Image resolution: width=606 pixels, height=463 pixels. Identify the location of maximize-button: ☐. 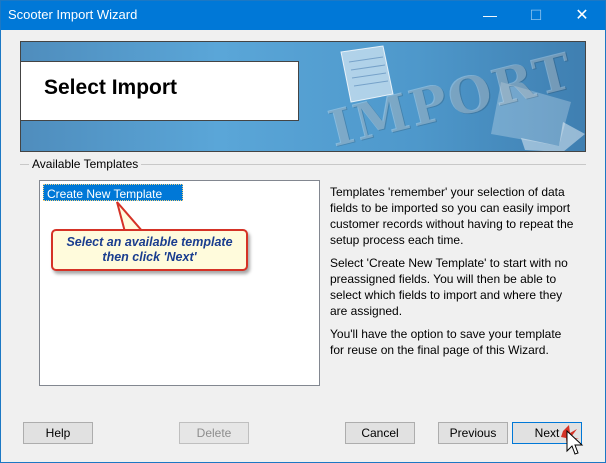
(536, 15).